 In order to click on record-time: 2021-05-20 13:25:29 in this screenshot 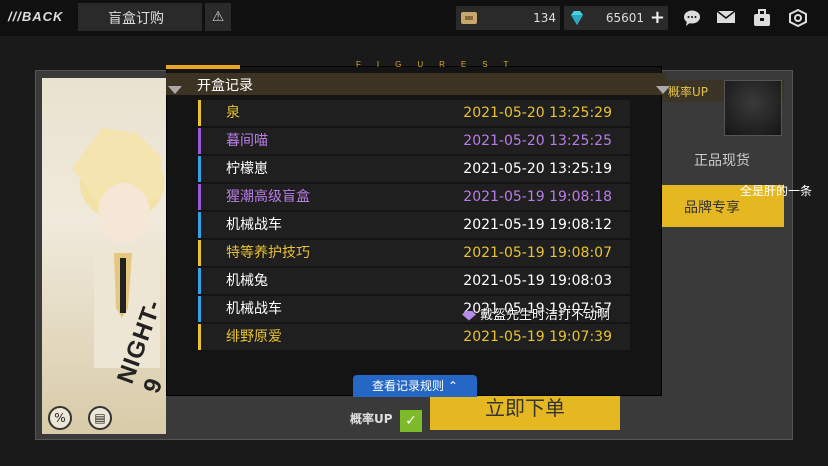, I will do `click(537, 113)`.